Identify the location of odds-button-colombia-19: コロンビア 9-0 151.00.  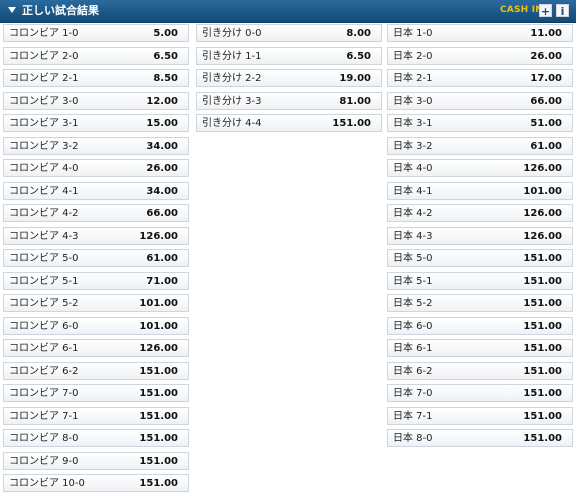
(96, 460).